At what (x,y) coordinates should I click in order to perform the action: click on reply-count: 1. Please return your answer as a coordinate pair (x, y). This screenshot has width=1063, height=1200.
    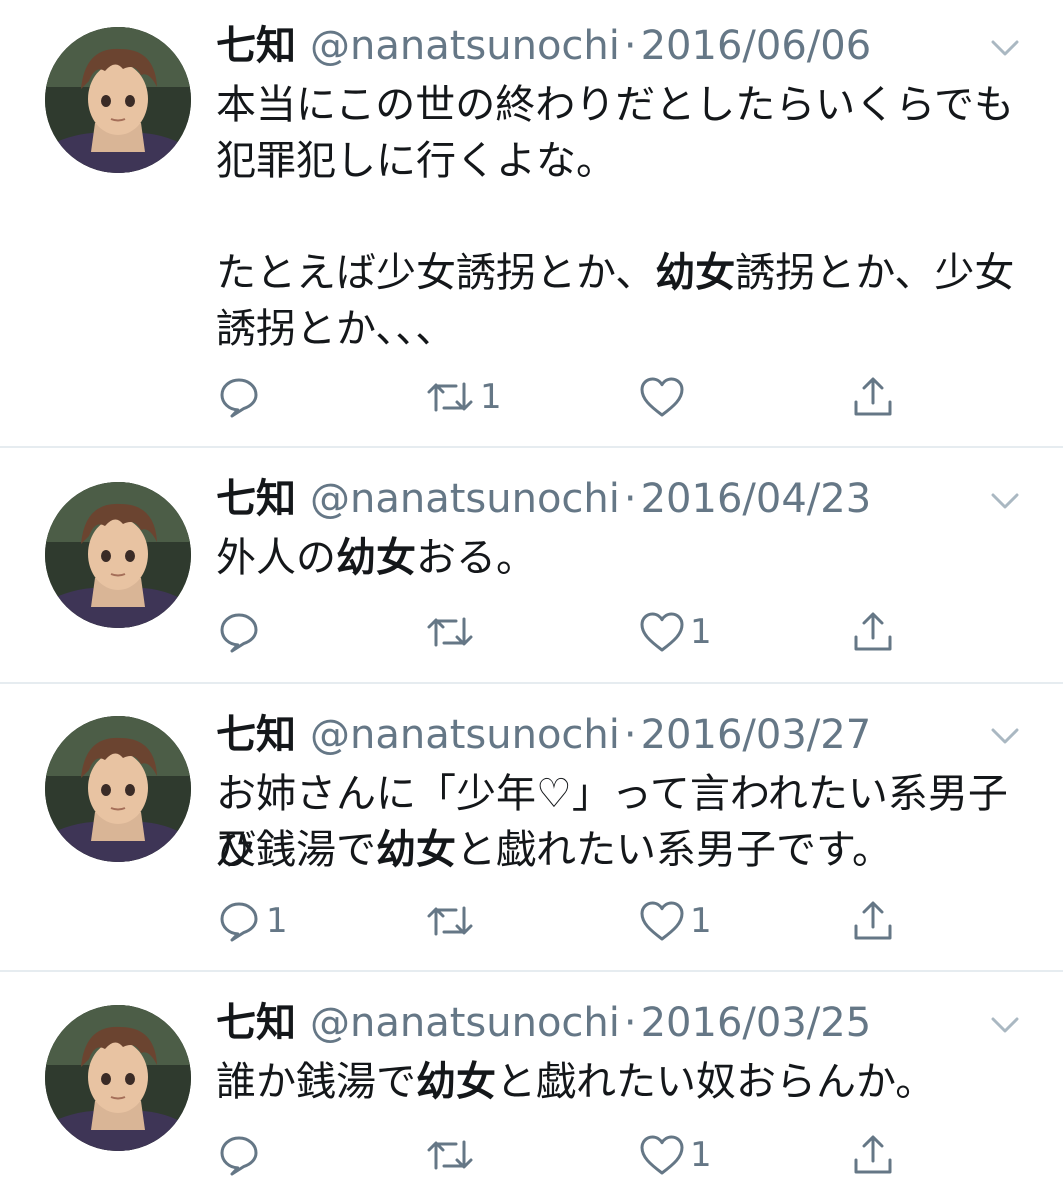
    Looking at the image, I should click on (277, 921).